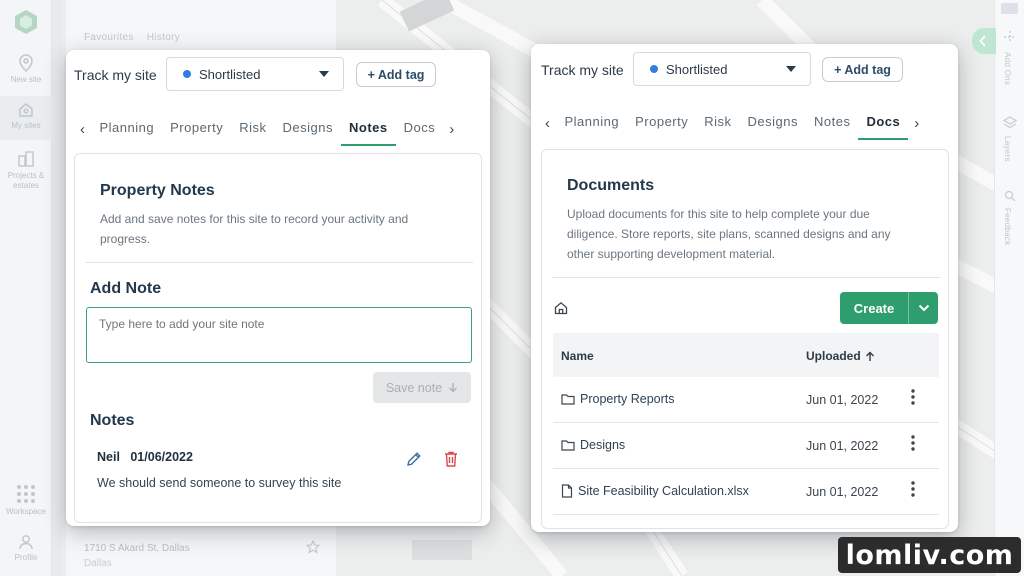  I want to click on rail-item-workspace: Workspace, so click(26, 500).